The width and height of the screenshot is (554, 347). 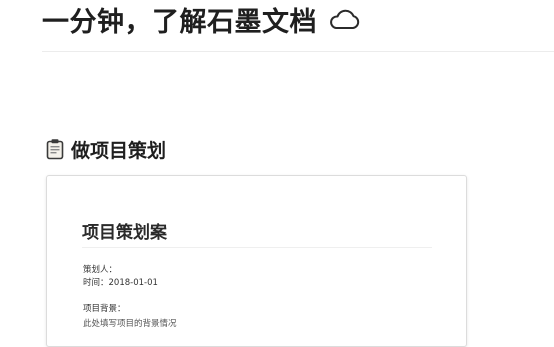 What do you see at coordinates (96, 283) in the screenshot?
I see `time-label: 时间：` at bounding box center [96, 283].